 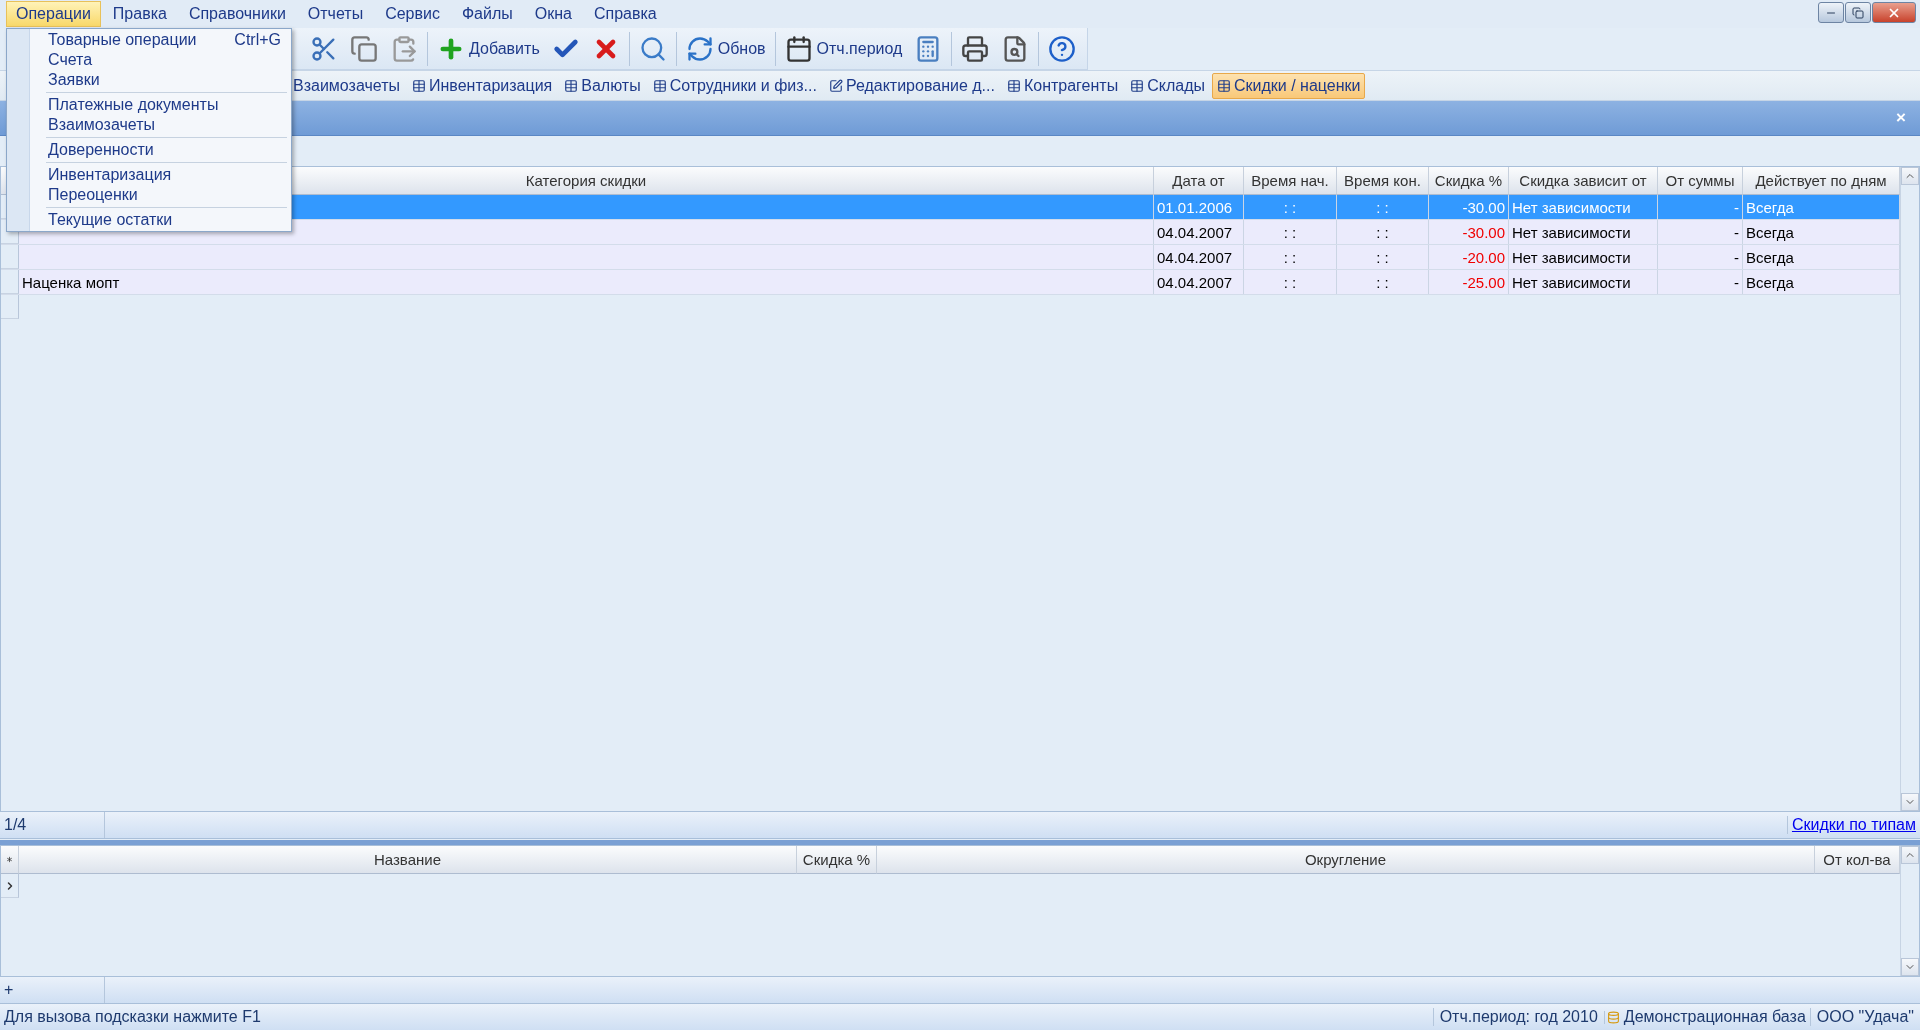 I want to click on document-tab: Инвентаризация, so click(x=482, y=85).